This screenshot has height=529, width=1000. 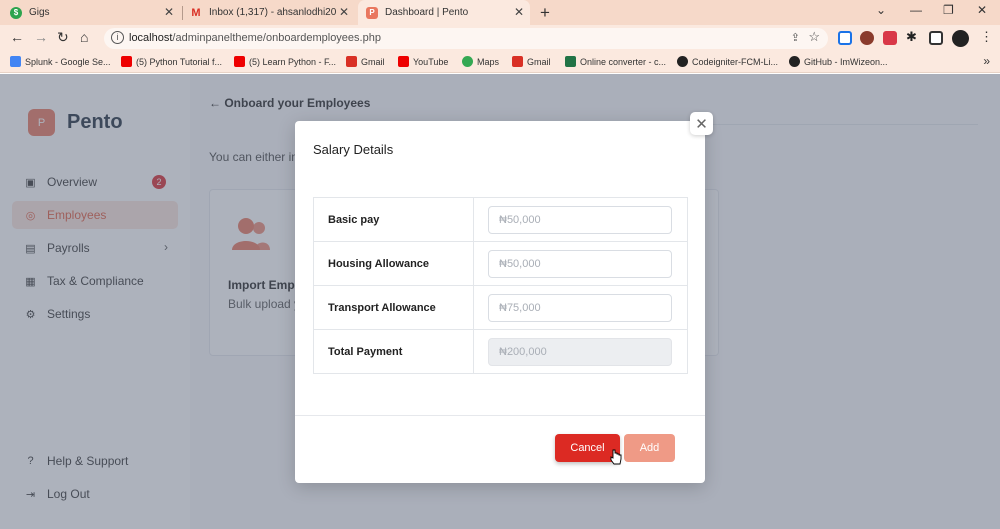 What do you see at coordinates (17, 37) in the screenshot?
I see `back-arrow-icon: ←` at bounding box center [17, 37].